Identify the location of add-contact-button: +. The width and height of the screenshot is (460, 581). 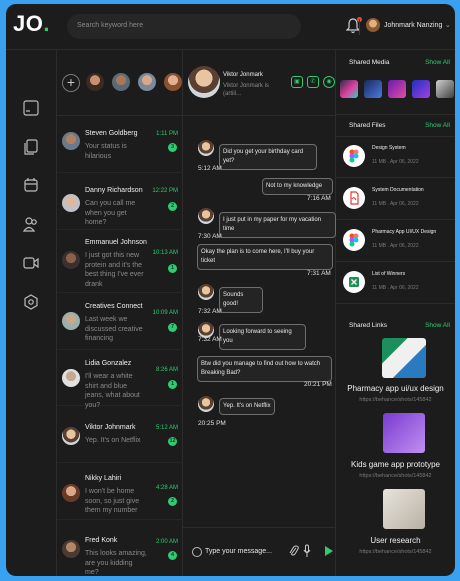
(71, 83).